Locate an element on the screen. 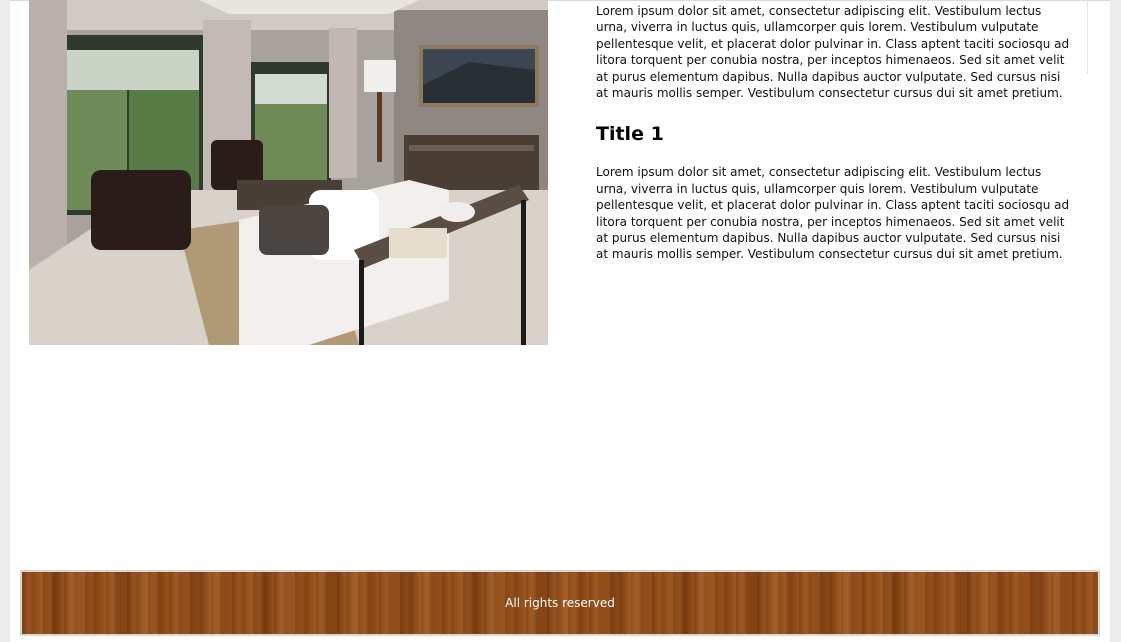 The width and height of the screenshot is (1121, 642). scrollbar-track is located at coordinates (1093, 37).